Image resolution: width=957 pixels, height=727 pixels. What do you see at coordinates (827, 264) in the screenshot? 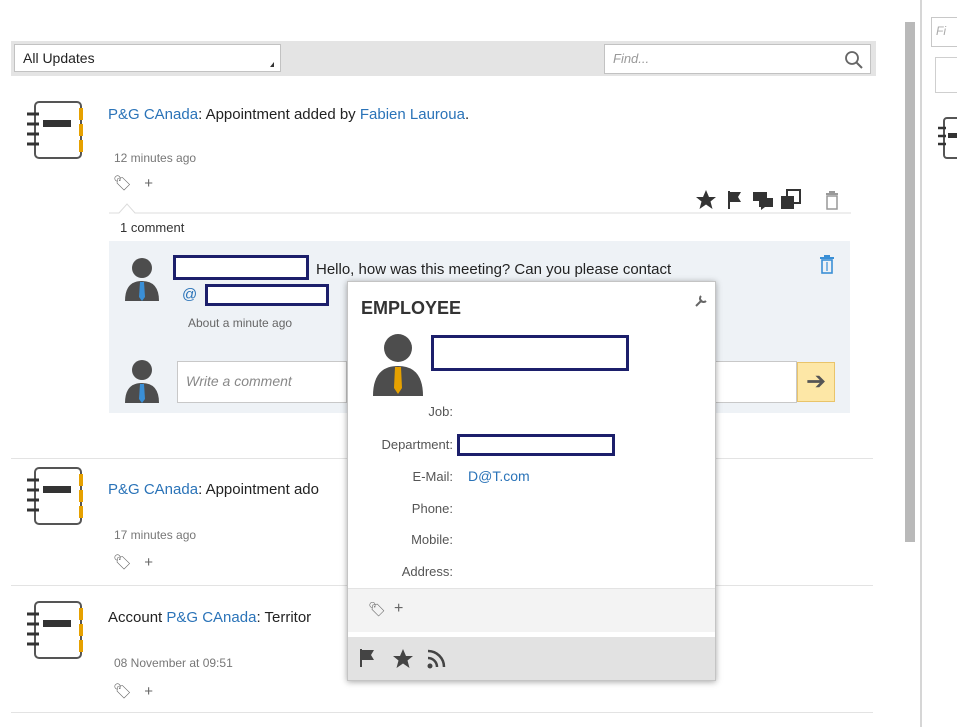
I see `comment-delete-icon` at bounding box center [827, 264].